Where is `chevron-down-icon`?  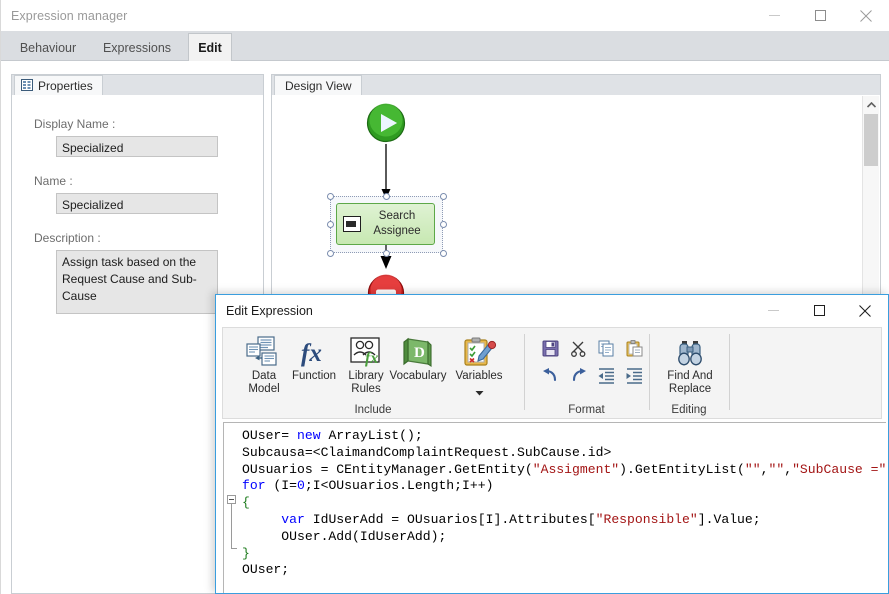 chevron-down-icon is located at coordinates (479, 392).